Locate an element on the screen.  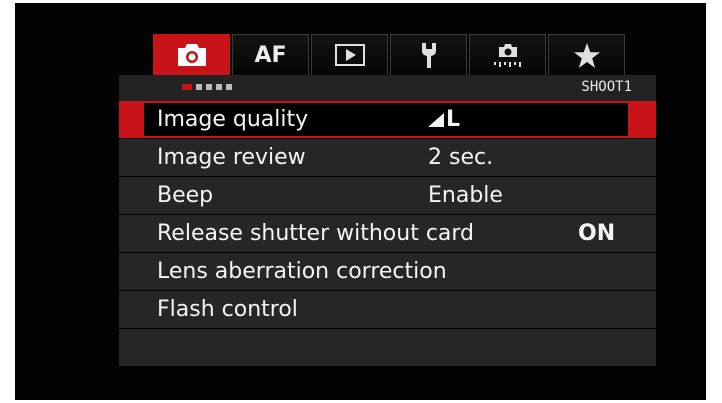
large-fine-quality-icon is located at coordinates (436, 120).